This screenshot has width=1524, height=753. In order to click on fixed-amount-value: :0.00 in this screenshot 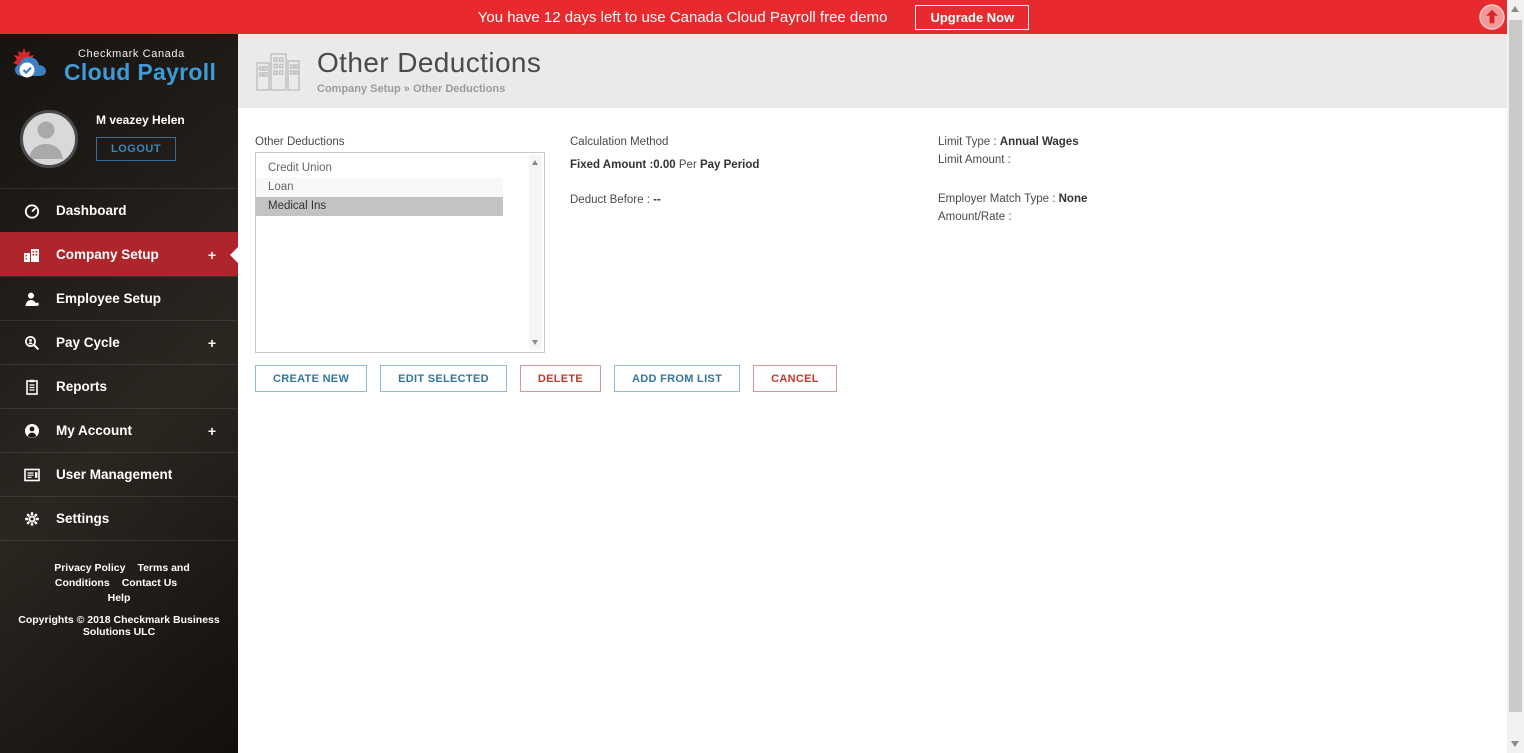, I will do `click(662, 165)`.